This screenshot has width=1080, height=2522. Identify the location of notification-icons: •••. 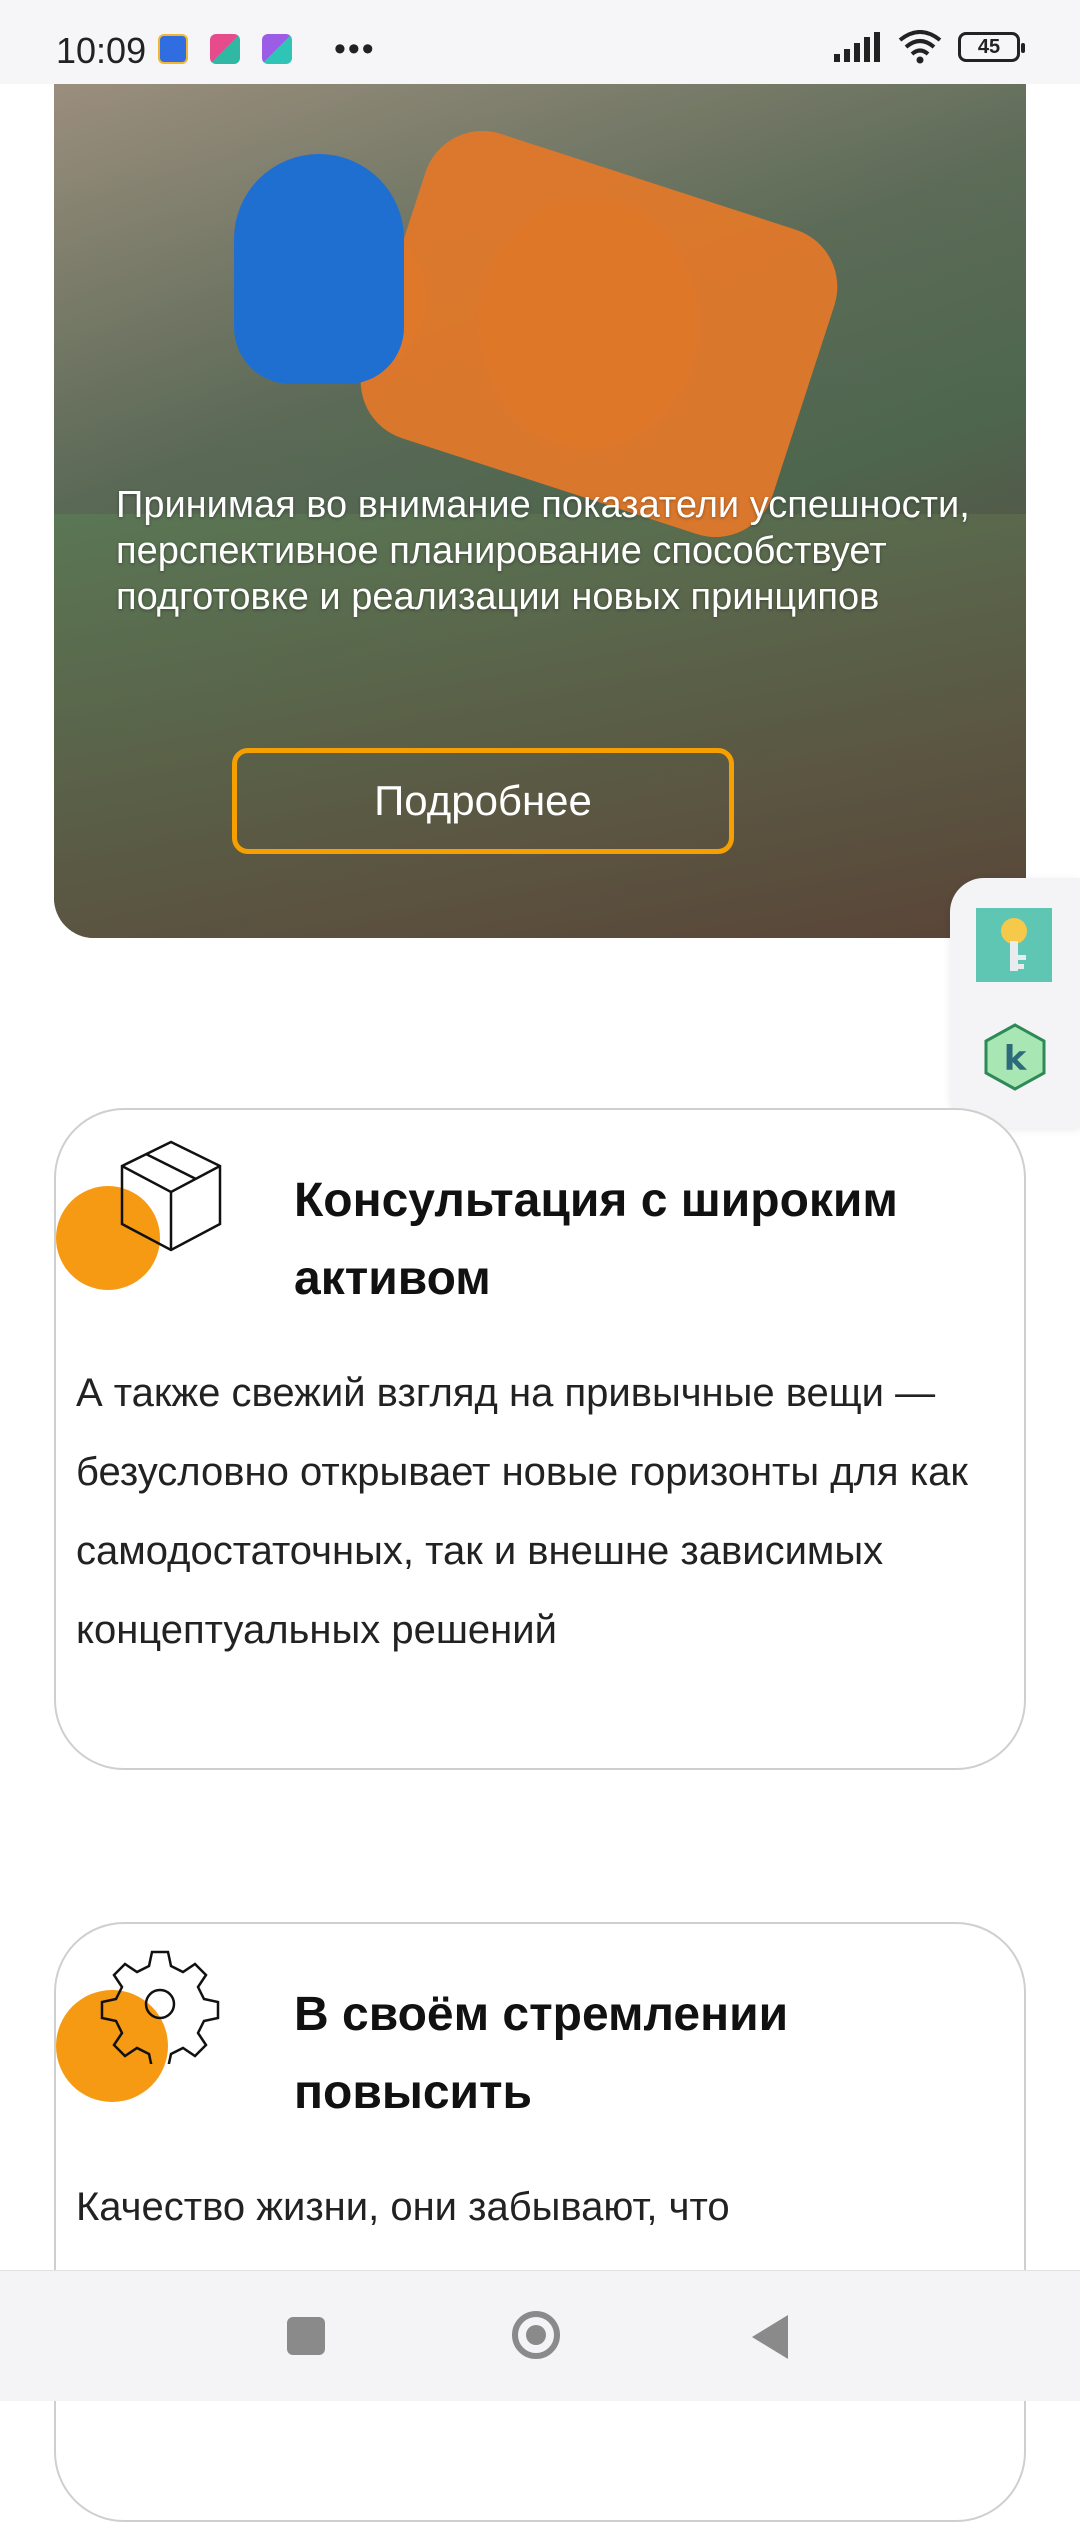
(267, 49).